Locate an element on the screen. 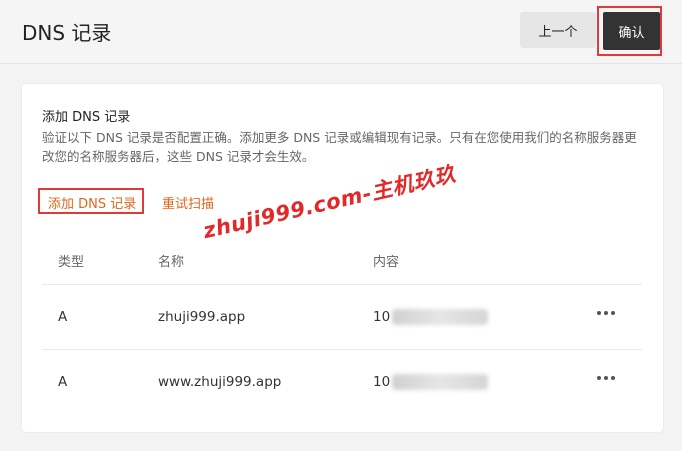 The image size is (682, 451). add-link-highlight-box is located at coordinates (91, 201).